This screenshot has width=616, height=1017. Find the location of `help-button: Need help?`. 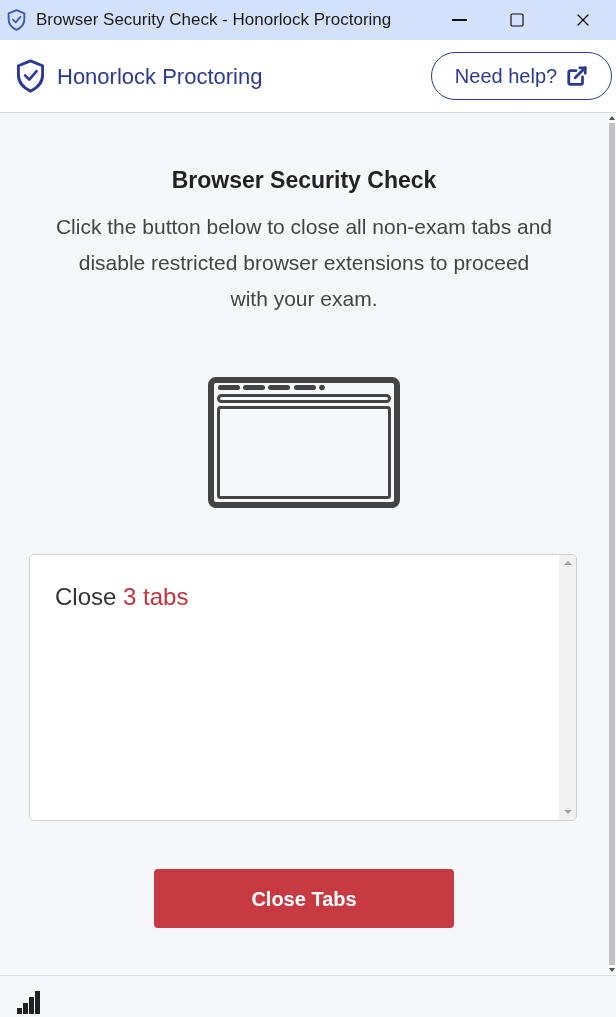

help-button: Need help? is located at coordinates (521, 76).